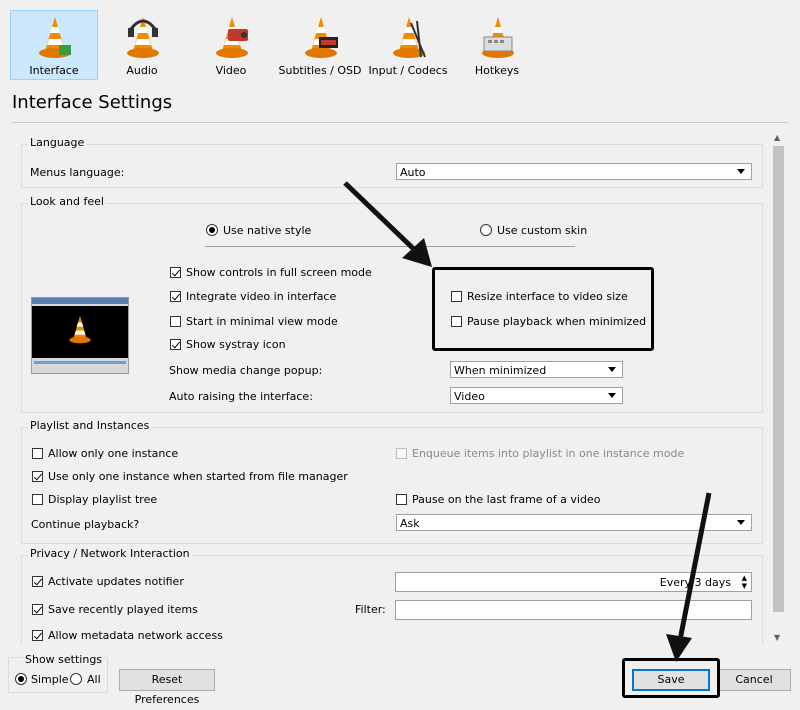 The image size is (800, 710). I want to click on pause-last-frame-label: Pause on the last frame of a video, so click(506, 499).